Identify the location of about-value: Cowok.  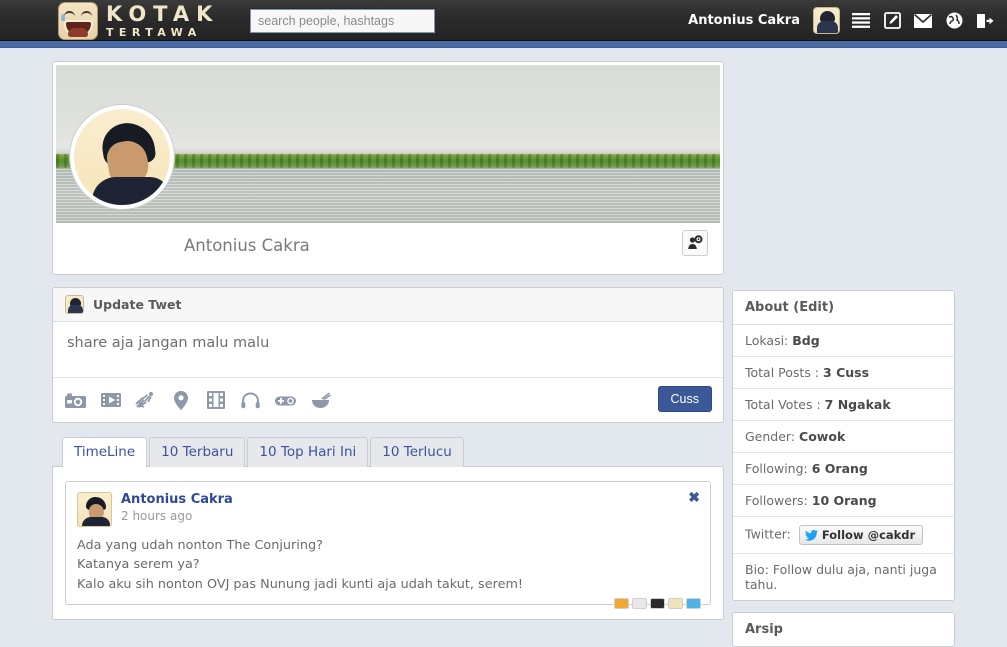
(822, 436).